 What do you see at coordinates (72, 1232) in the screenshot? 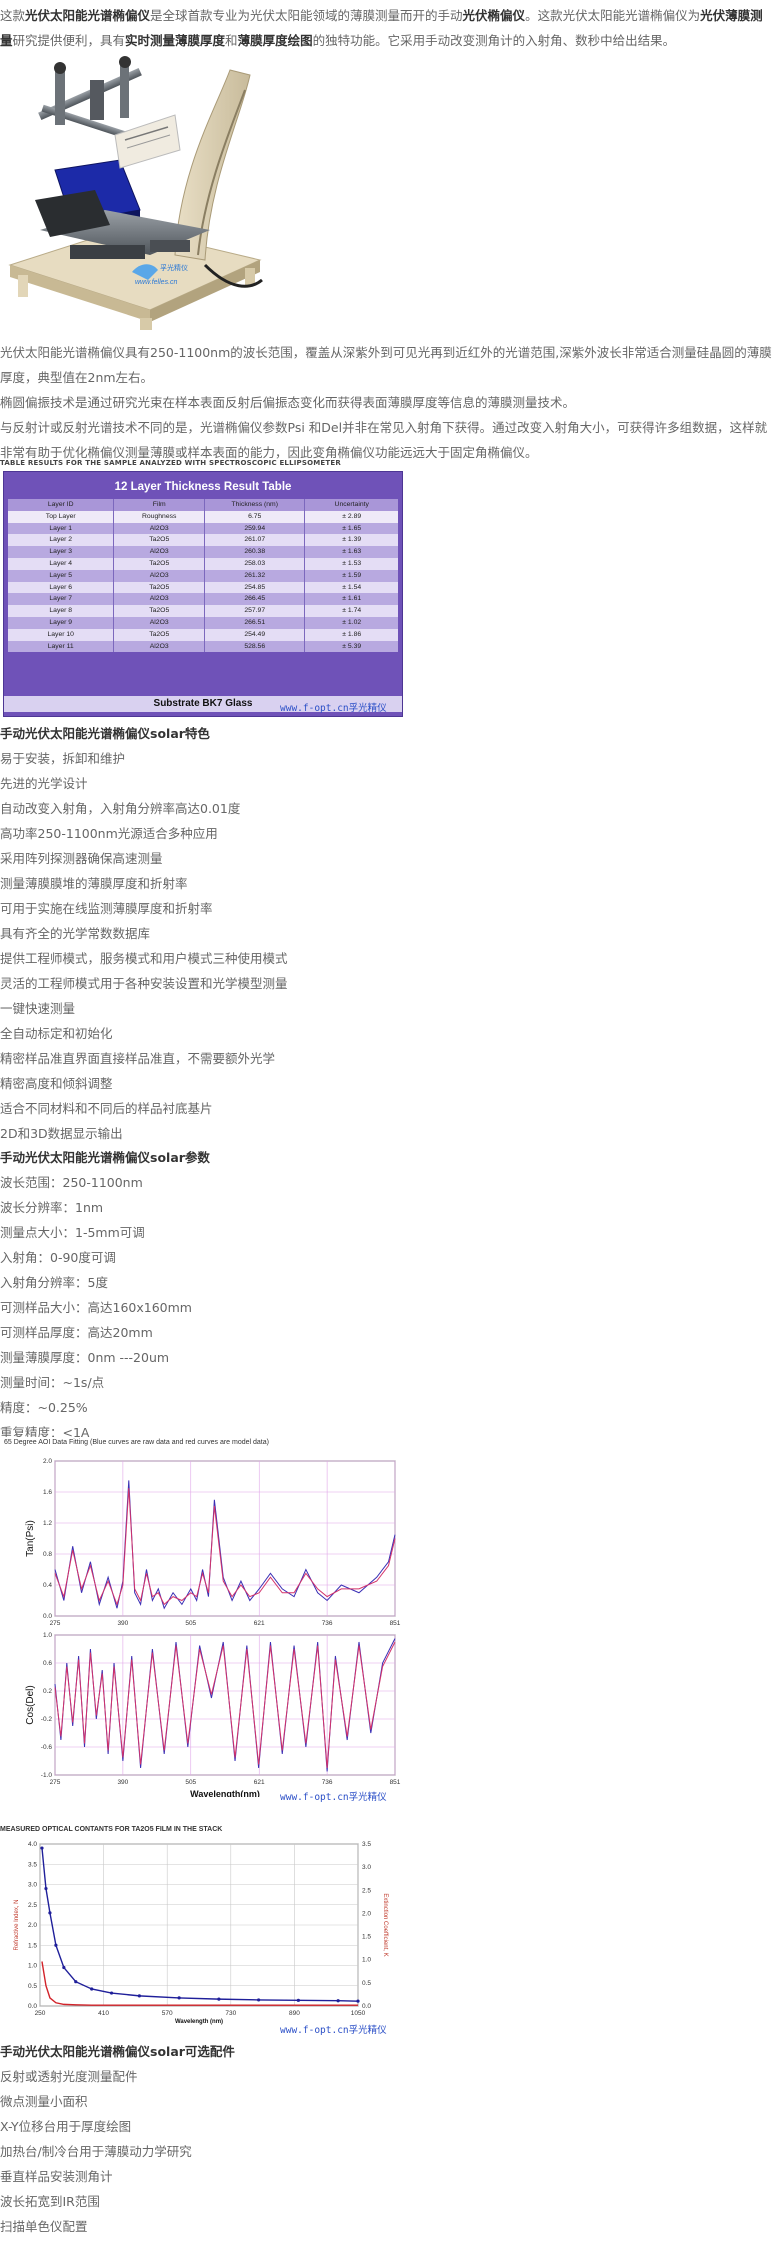
I see `param-item: 测量点大小：1-5mm可调` at bounding box center [72, 1232].